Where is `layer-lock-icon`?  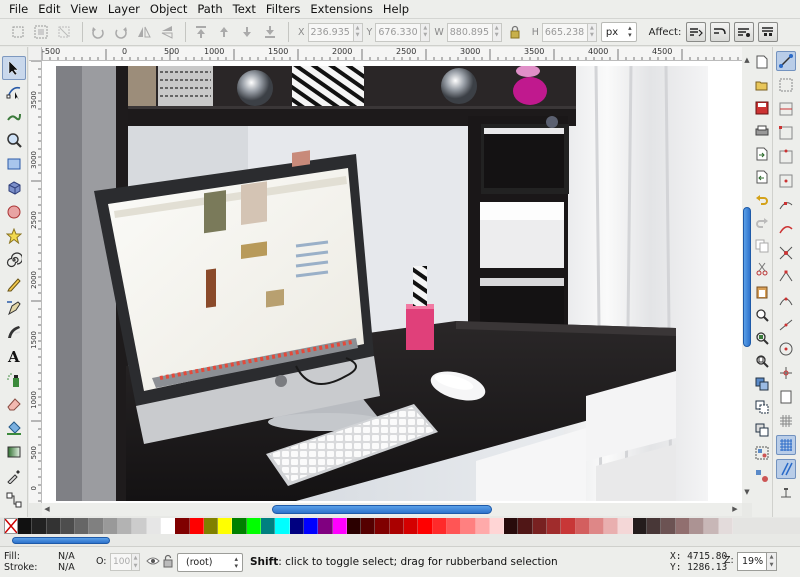 layer-lock-icon is located at coordinates (168, 561).